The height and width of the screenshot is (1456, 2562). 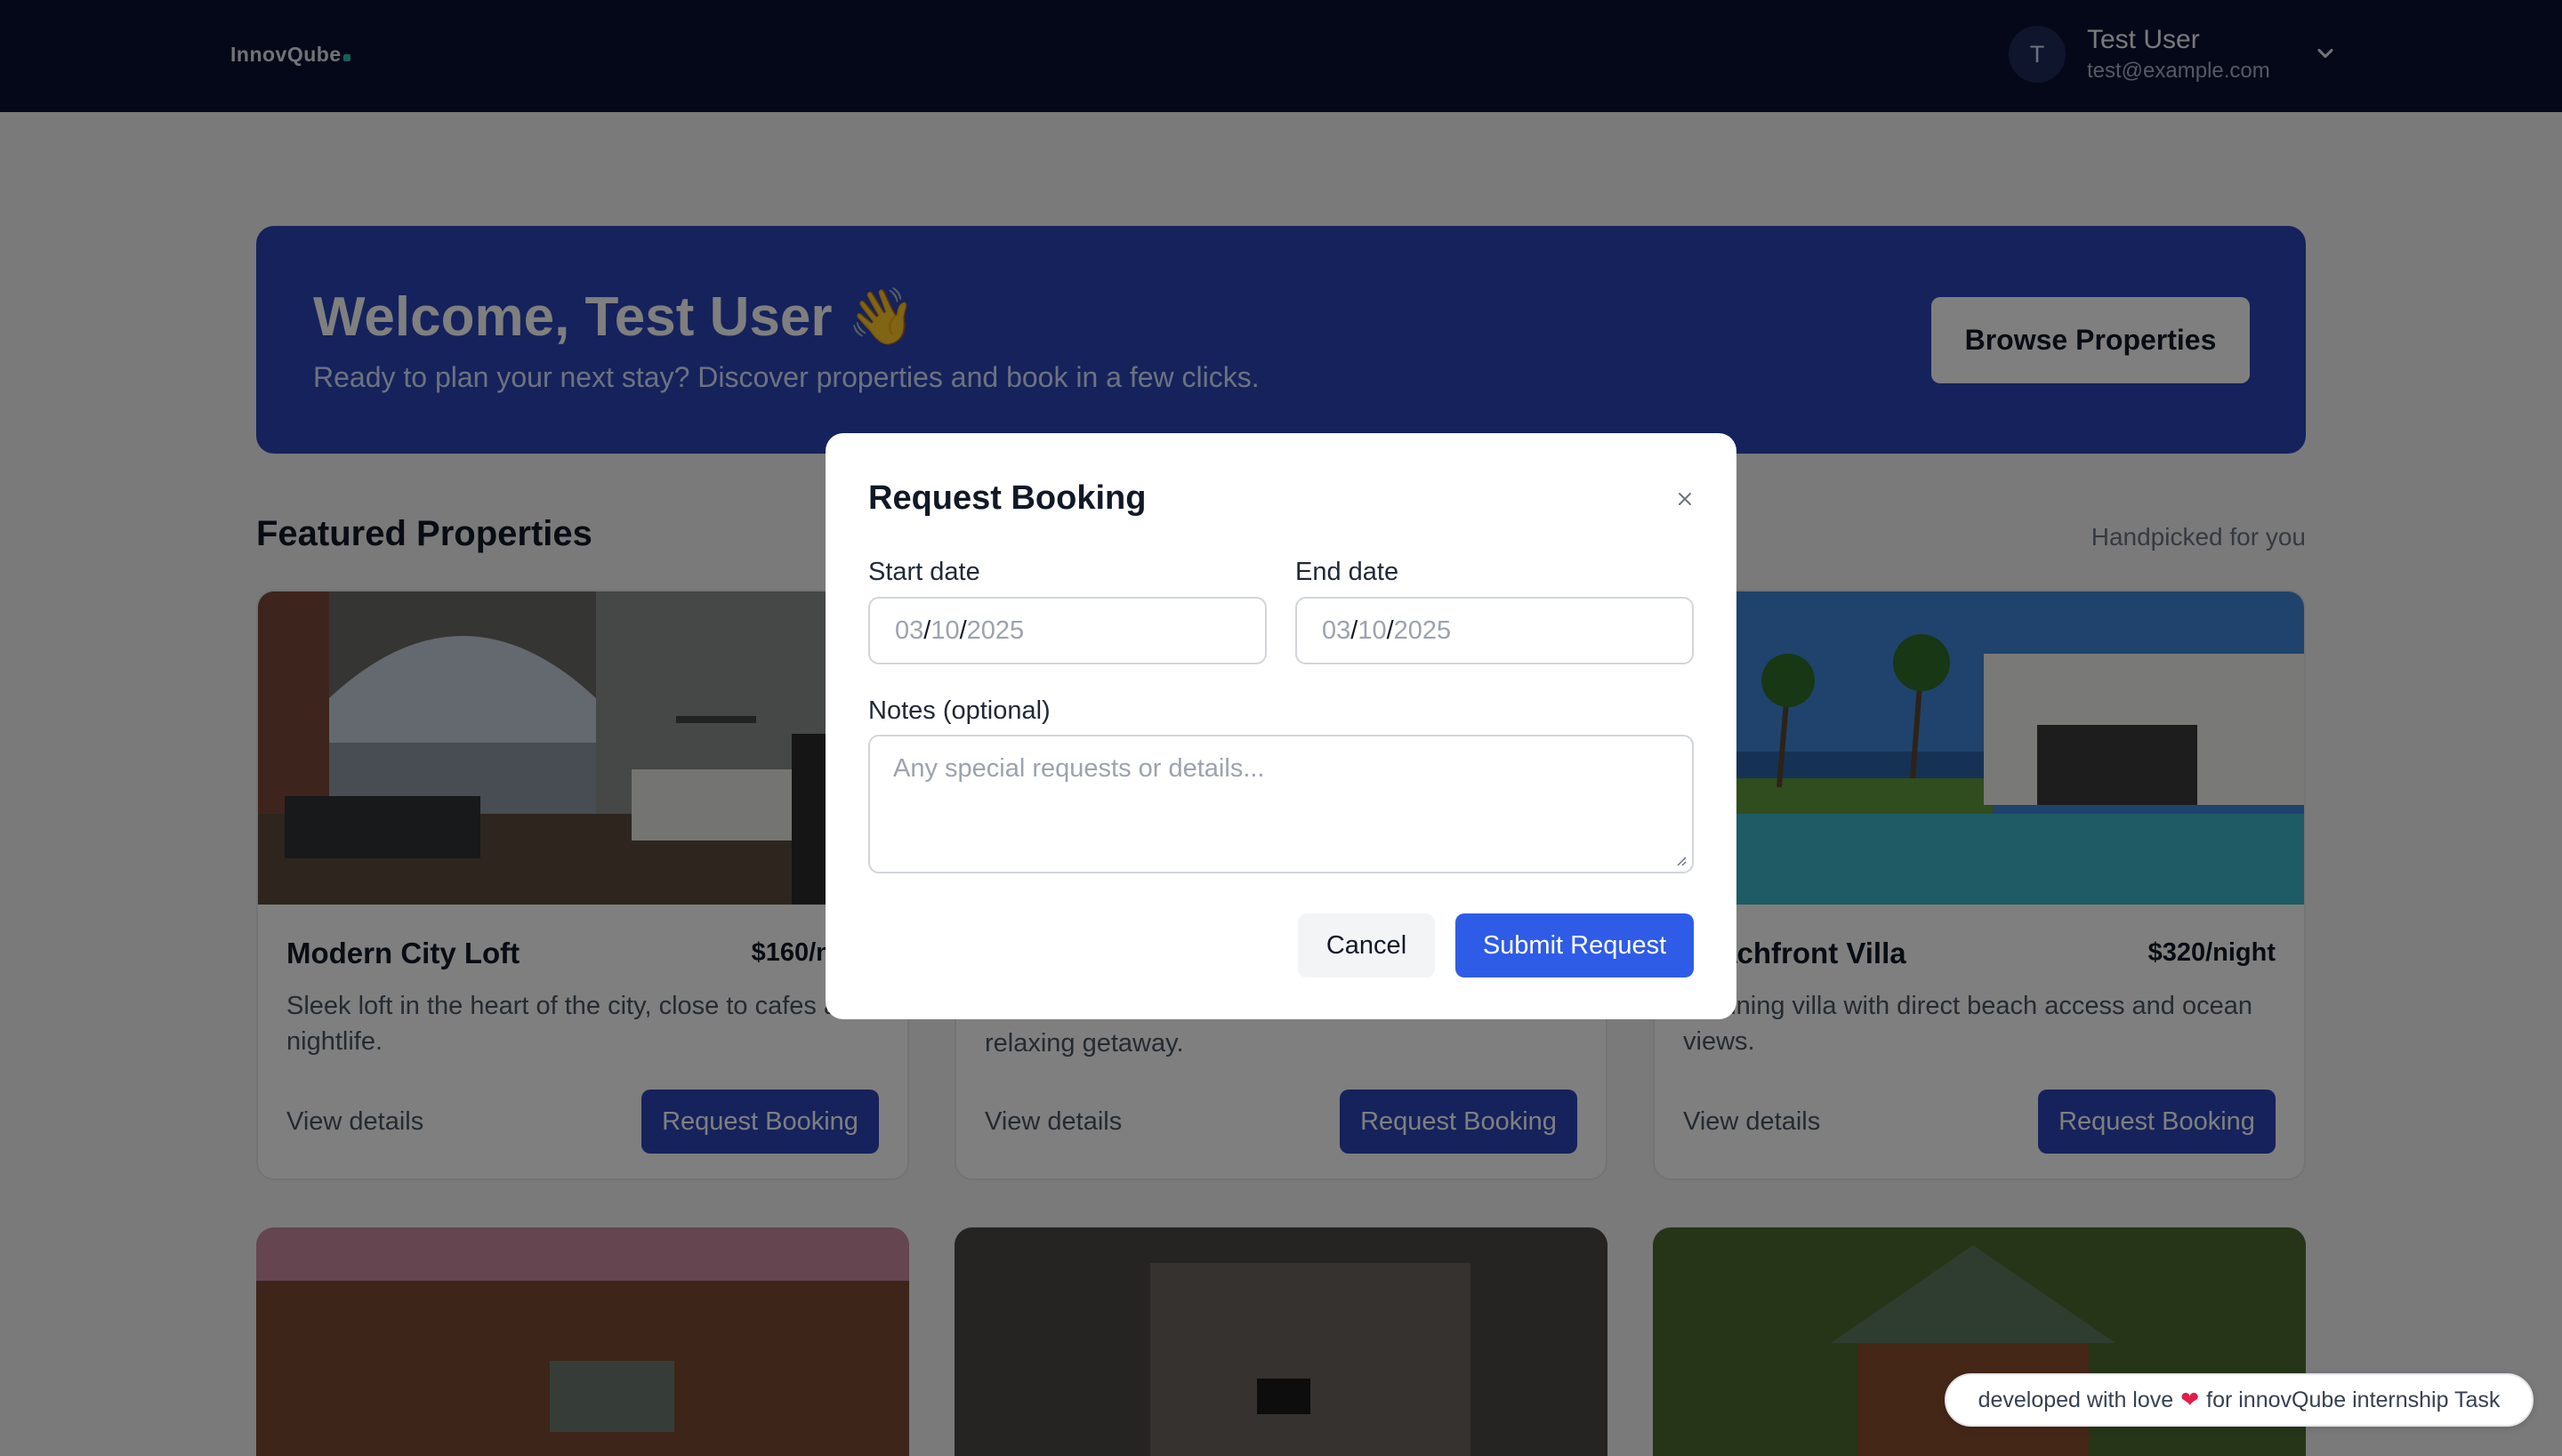 What do you see at coordinates (1067, 630) in the screenshot?
I see `start-date-input: 03/10/2025` at bounding box center [1067, 630].